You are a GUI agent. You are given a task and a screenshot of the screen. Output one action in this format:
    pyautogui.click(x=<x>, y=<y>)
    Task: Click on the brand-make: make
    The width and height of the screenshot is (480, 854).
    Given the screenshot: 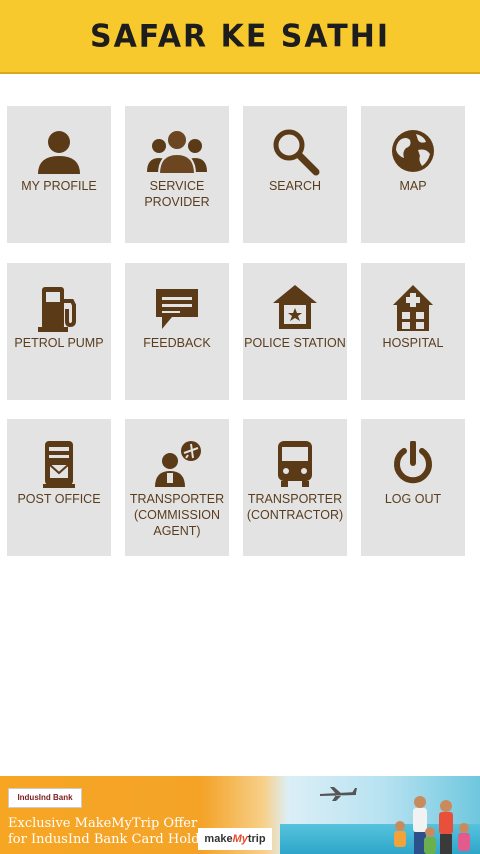 What is the action you would take?
    pyautogui.click(x=218, y=839)
    